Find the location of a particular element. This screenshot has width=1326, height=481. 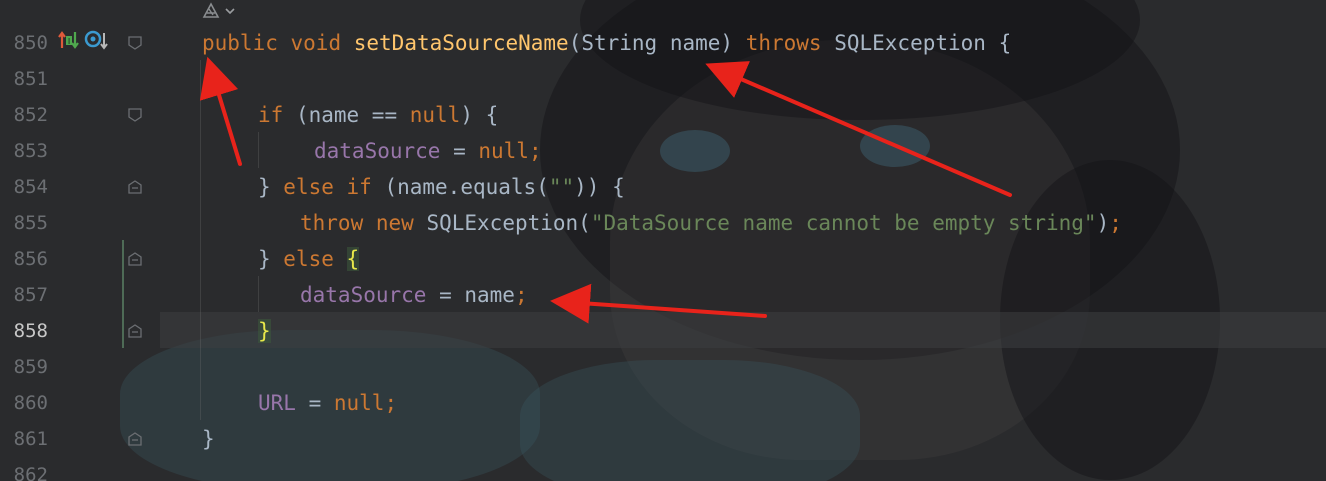

code-line-860: URL = null; is located at coordinates (327, 403).